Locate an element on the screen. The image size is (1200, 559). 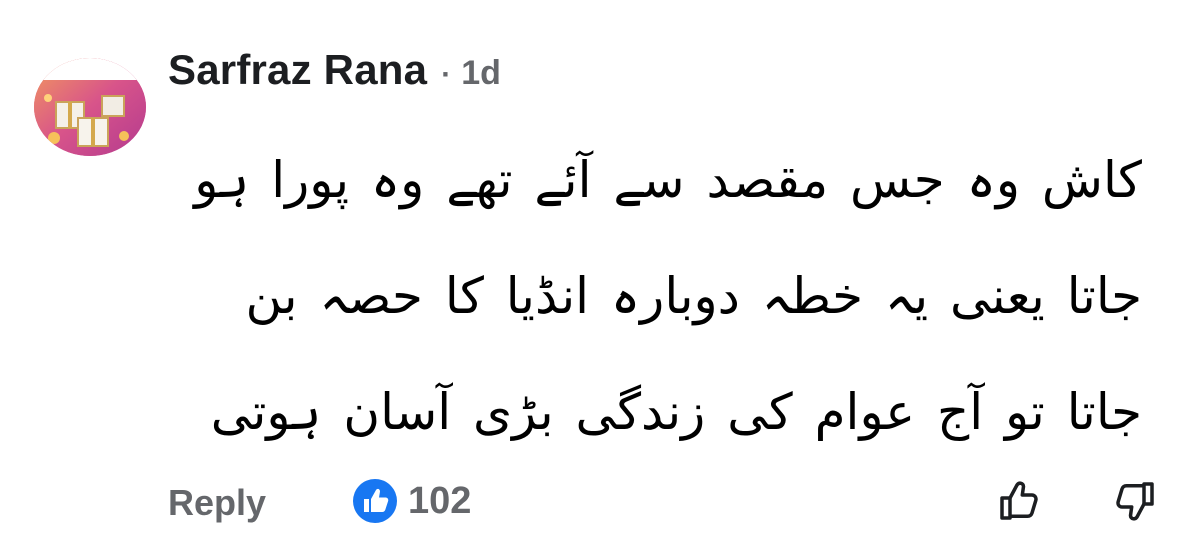
timestamp: 1d is located at coordinates (481, 73).